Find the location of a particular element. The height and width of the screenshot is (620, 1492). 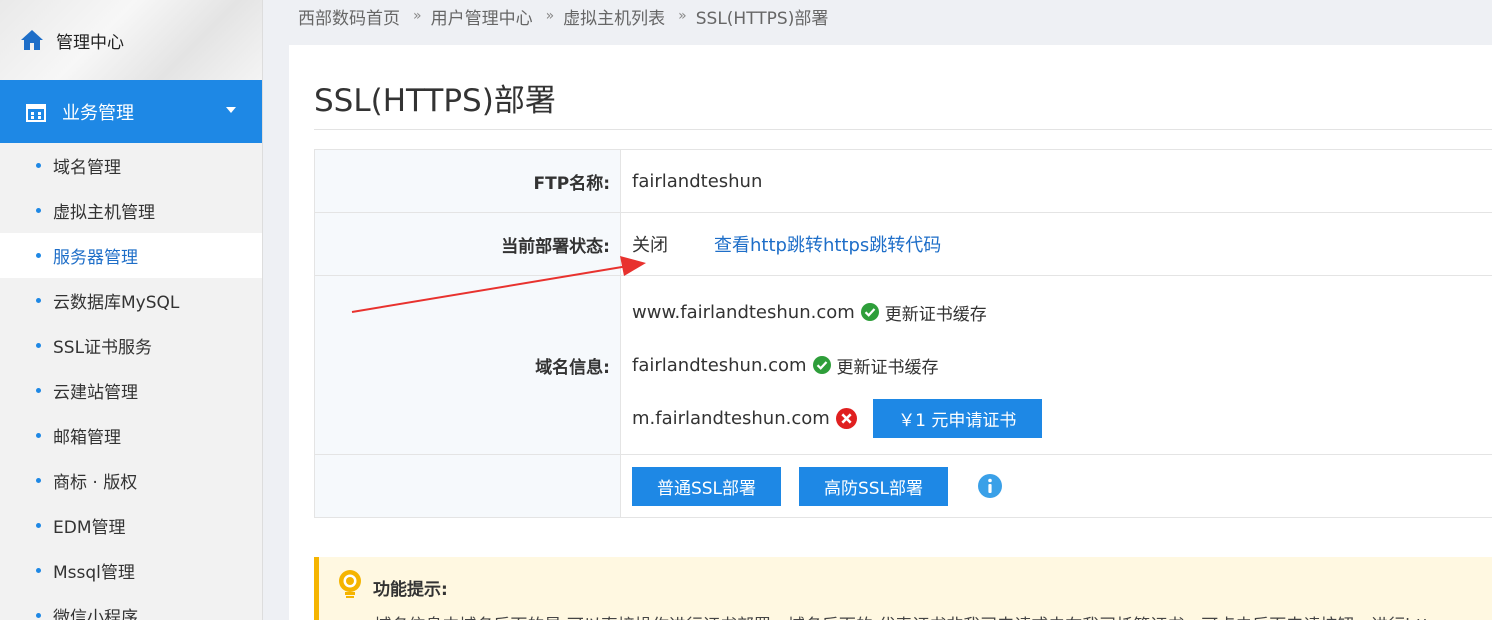

normal-ssl-deploy-button: 普通SSL部署 is located at coordinates (706, 486).